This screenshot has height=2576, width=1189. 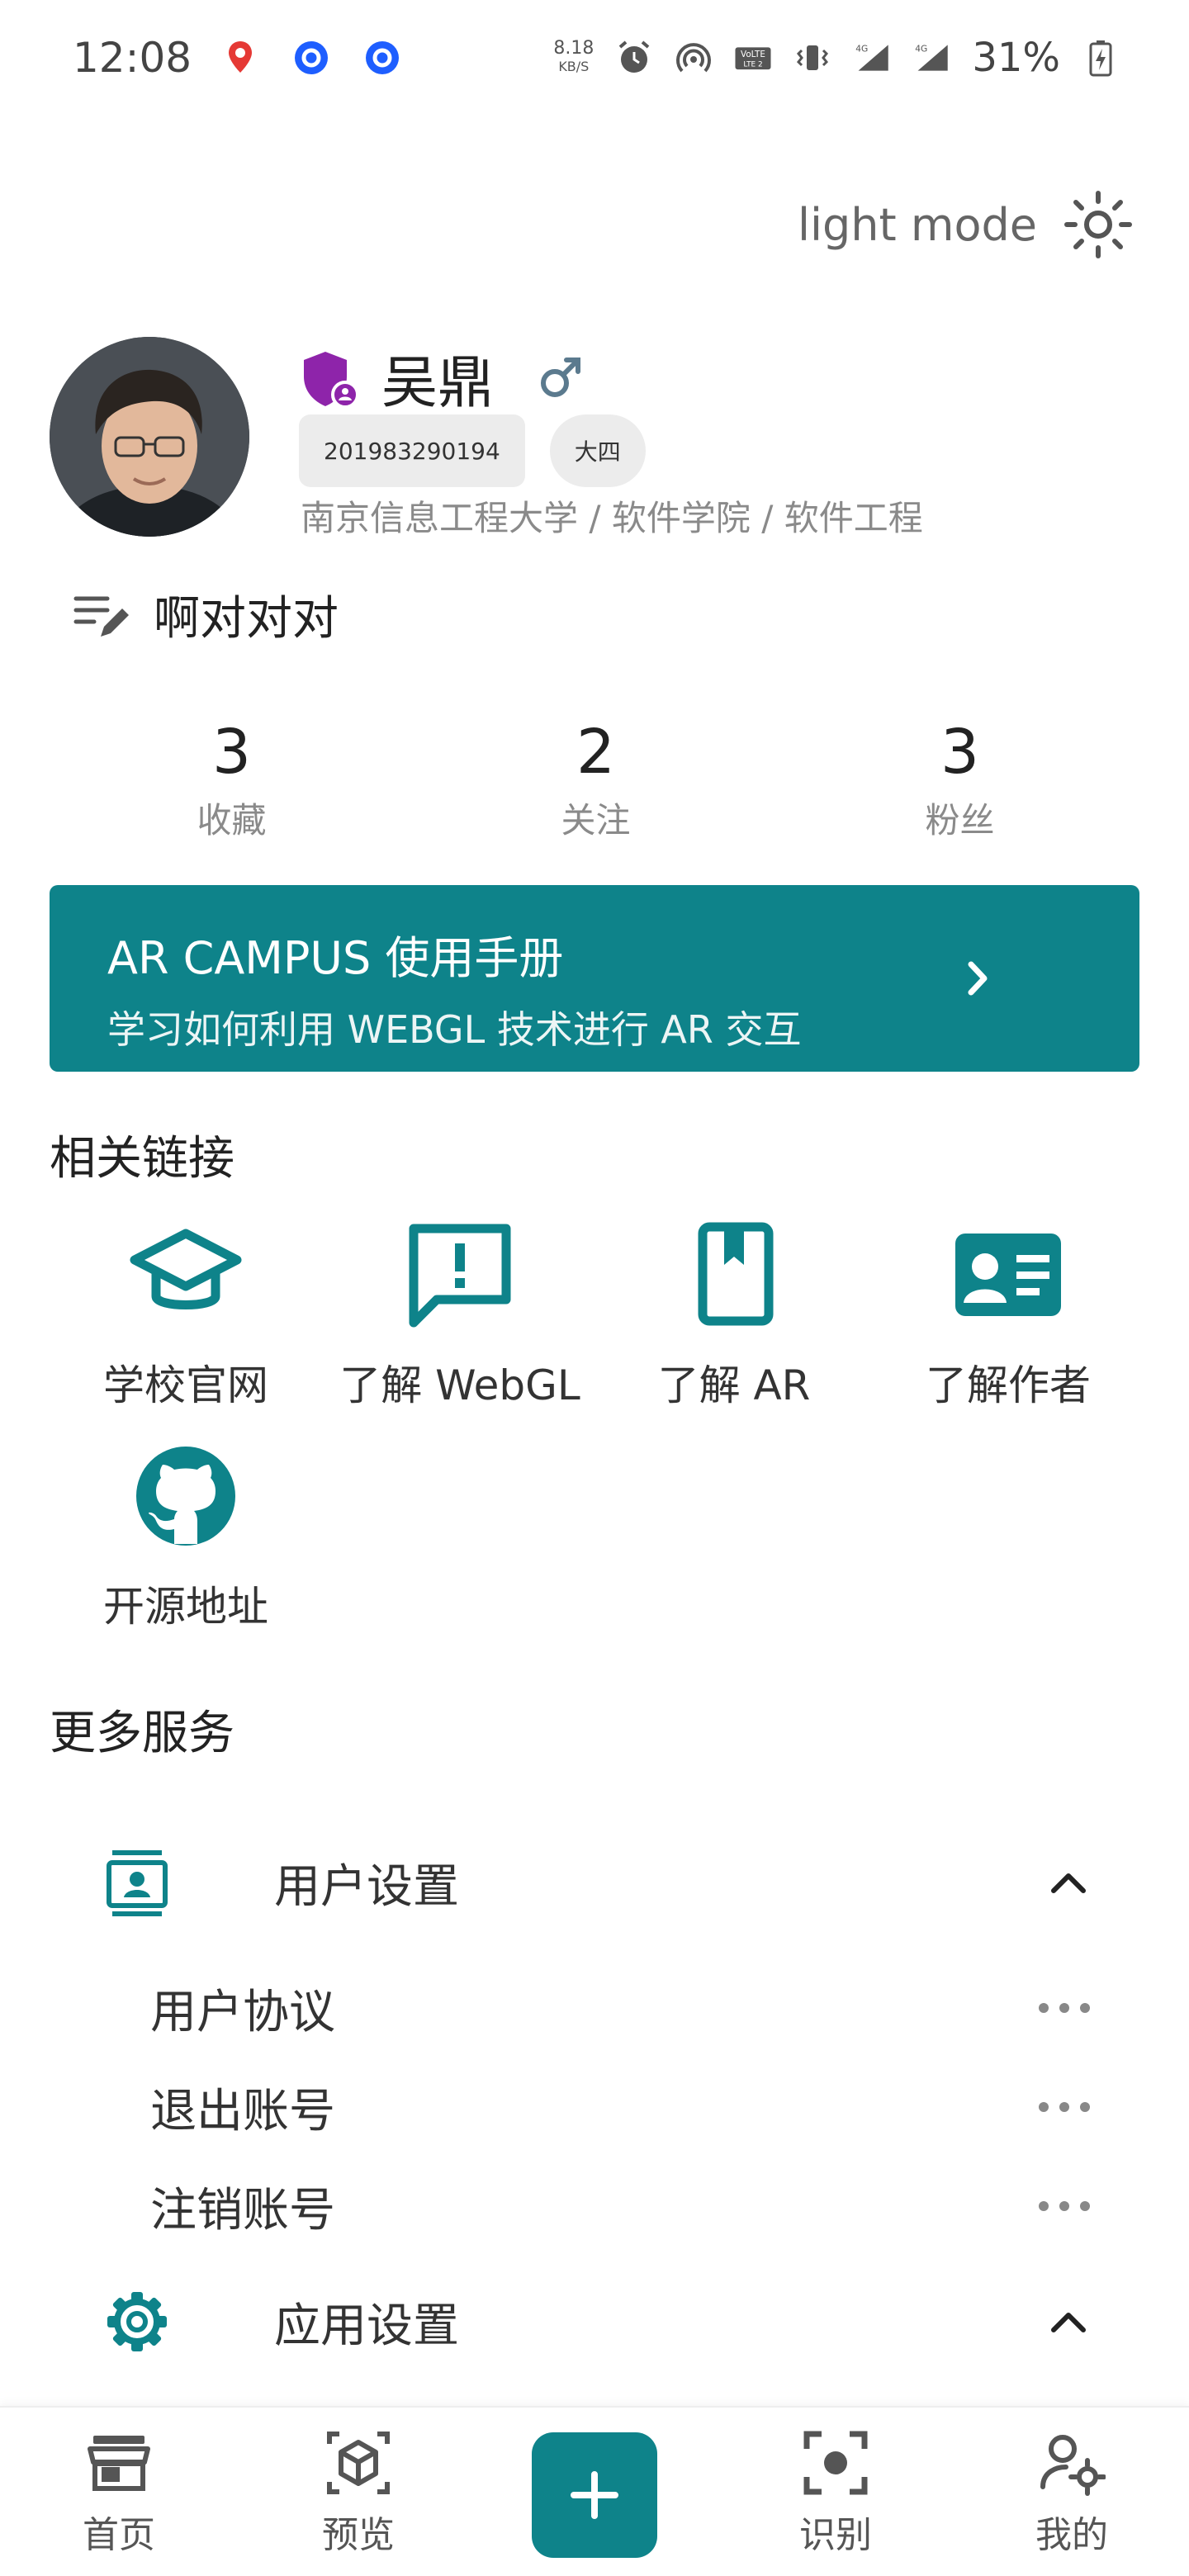 I want to click on app-settings-title: 应用设置, so click(x=366, y=2326).